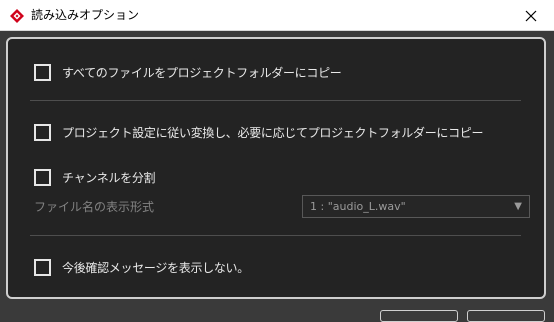 The width and height of the screenshot is (554, 322). I want to click on cubase-logo-icon, so click(17, 16).